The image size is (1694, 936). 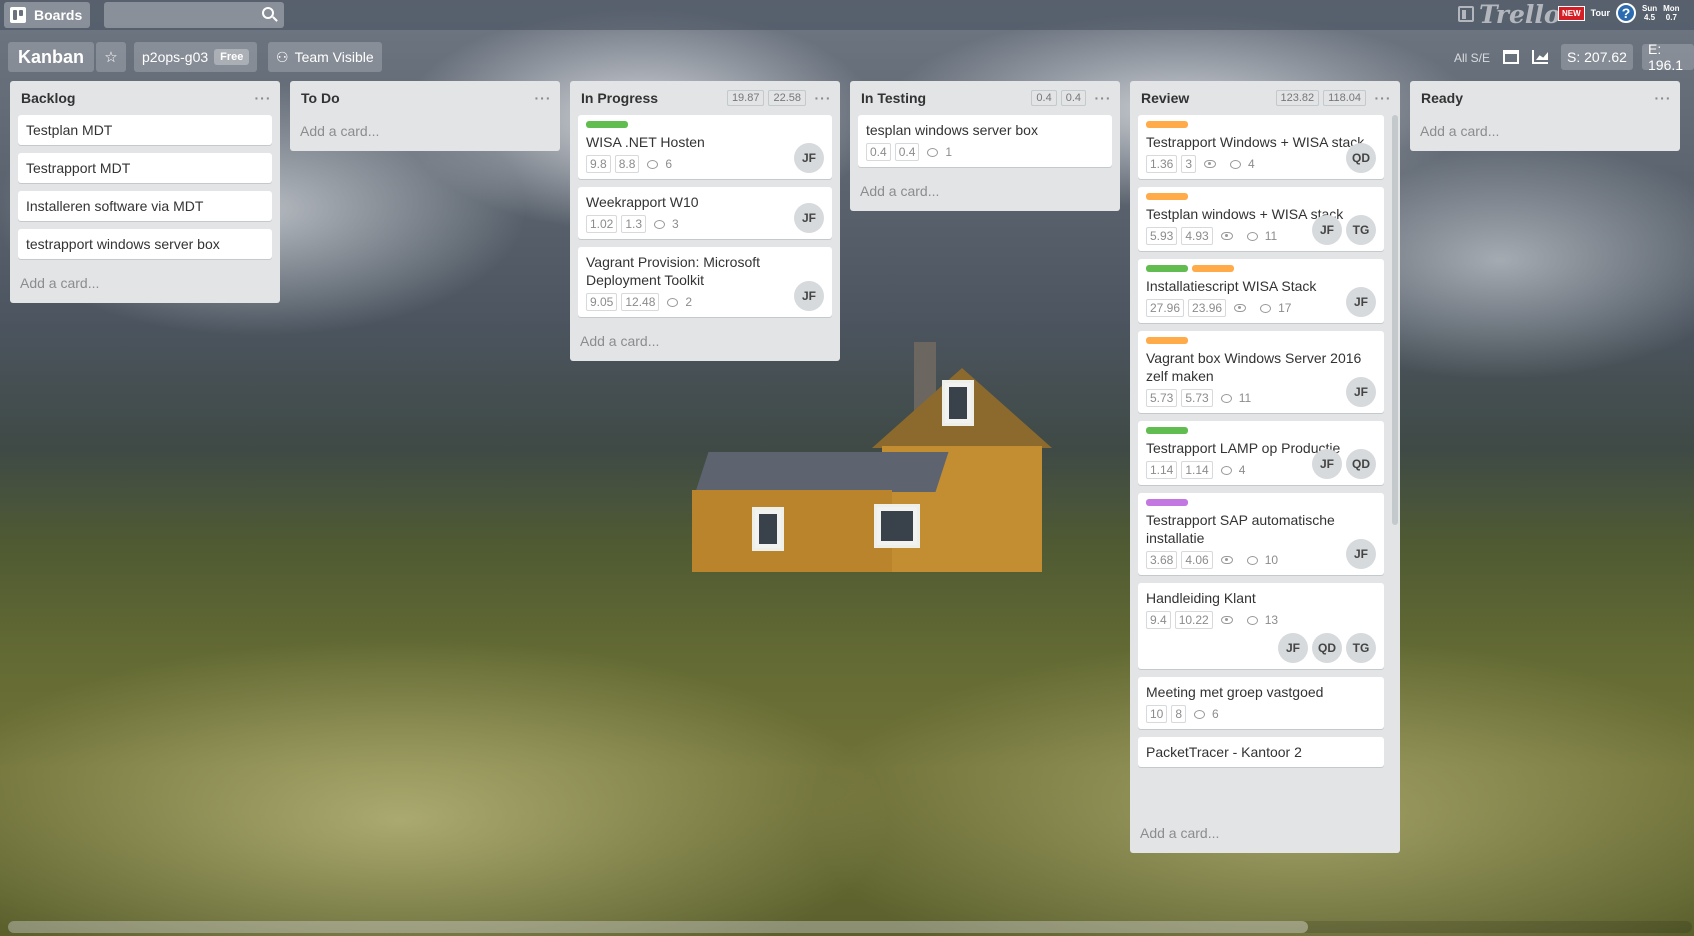 What do you see at coordinates (1511, 57) in the screenshot?
I see `calendar-icon` at bounding box center [1511, 57].